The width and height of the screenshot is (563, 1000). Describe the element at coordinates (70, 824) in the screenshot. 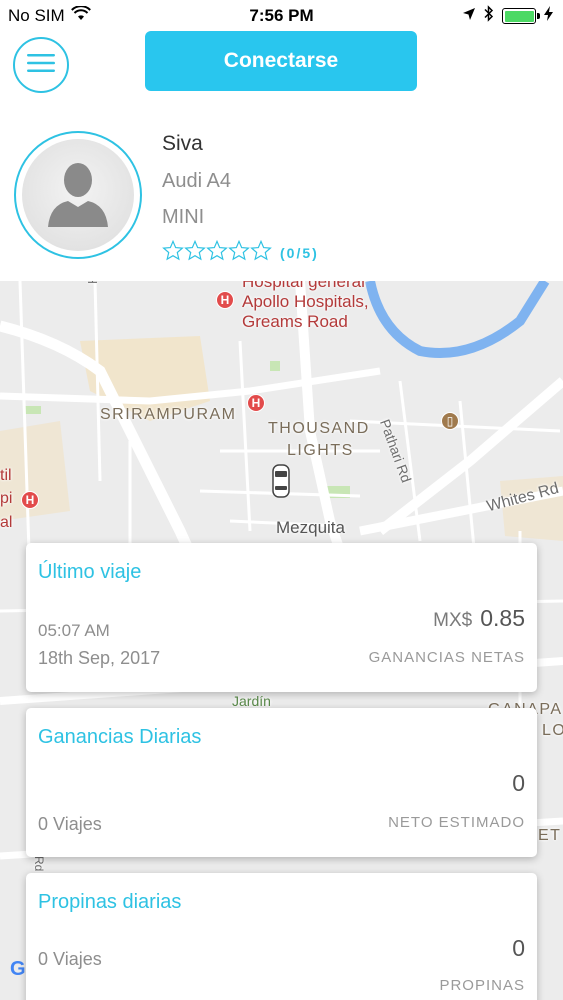

I see `daily-earnings-trips: 0 Viajes` at that location.